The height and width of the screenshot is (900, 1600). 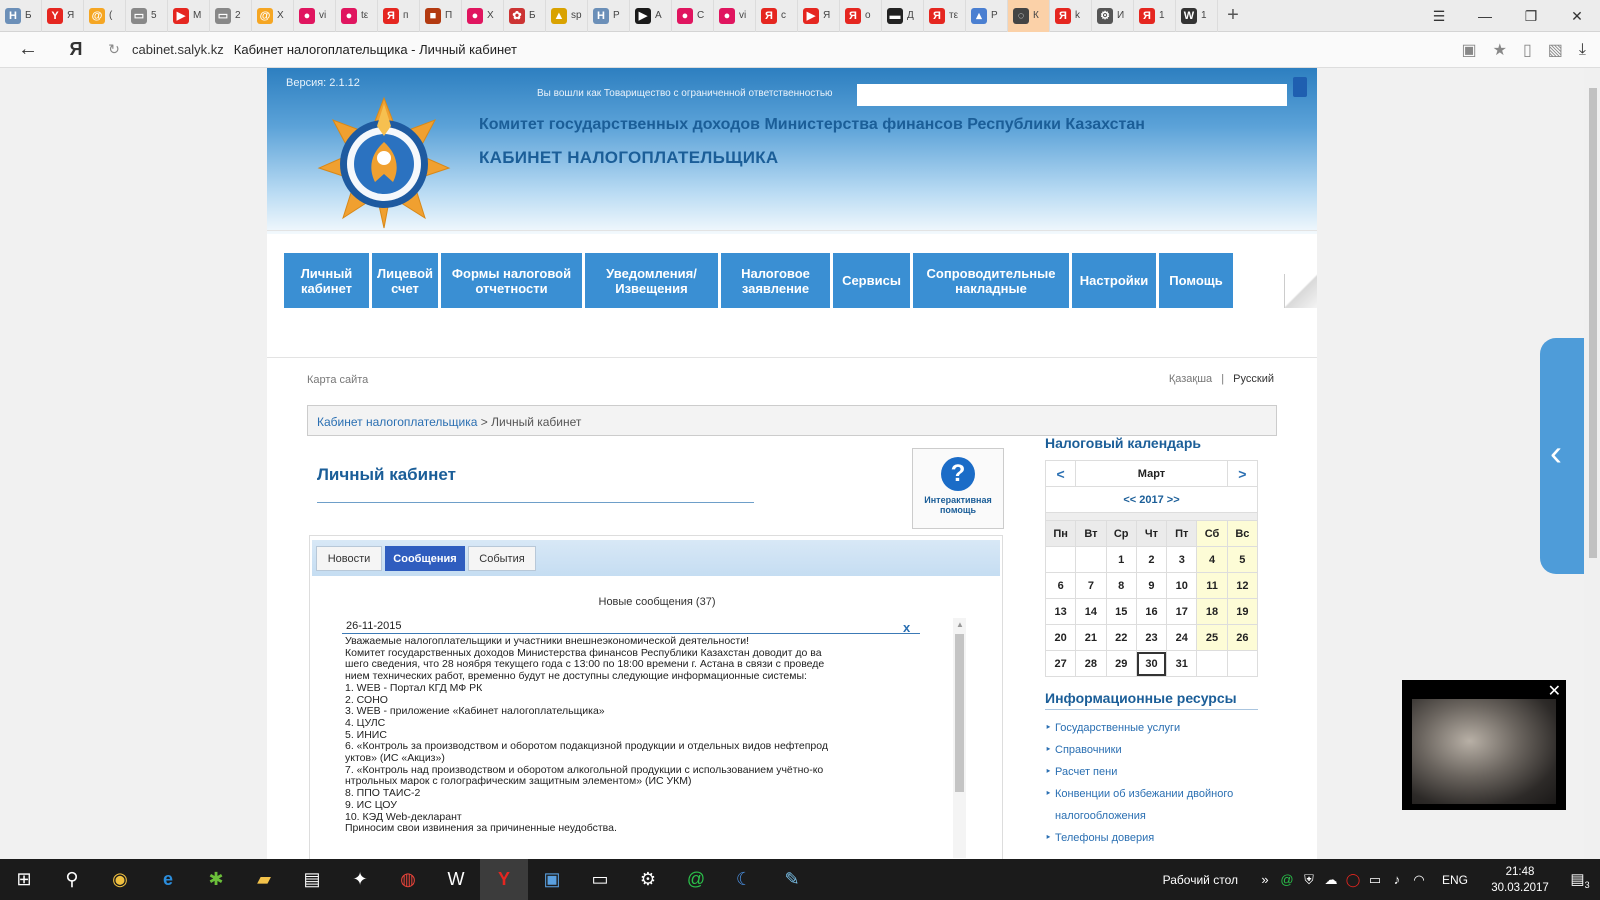 I want to click on kgd-emblem-logo, so click(x=384, y=163).